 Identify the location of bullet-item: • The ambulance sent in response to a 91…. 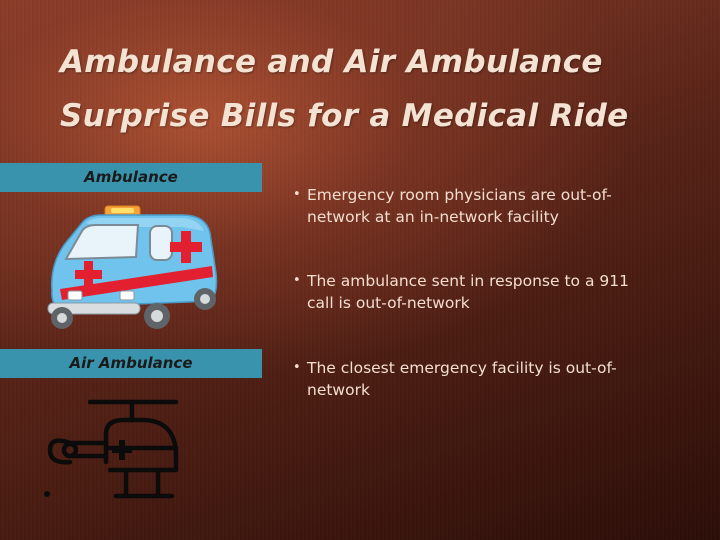
(475, 292).